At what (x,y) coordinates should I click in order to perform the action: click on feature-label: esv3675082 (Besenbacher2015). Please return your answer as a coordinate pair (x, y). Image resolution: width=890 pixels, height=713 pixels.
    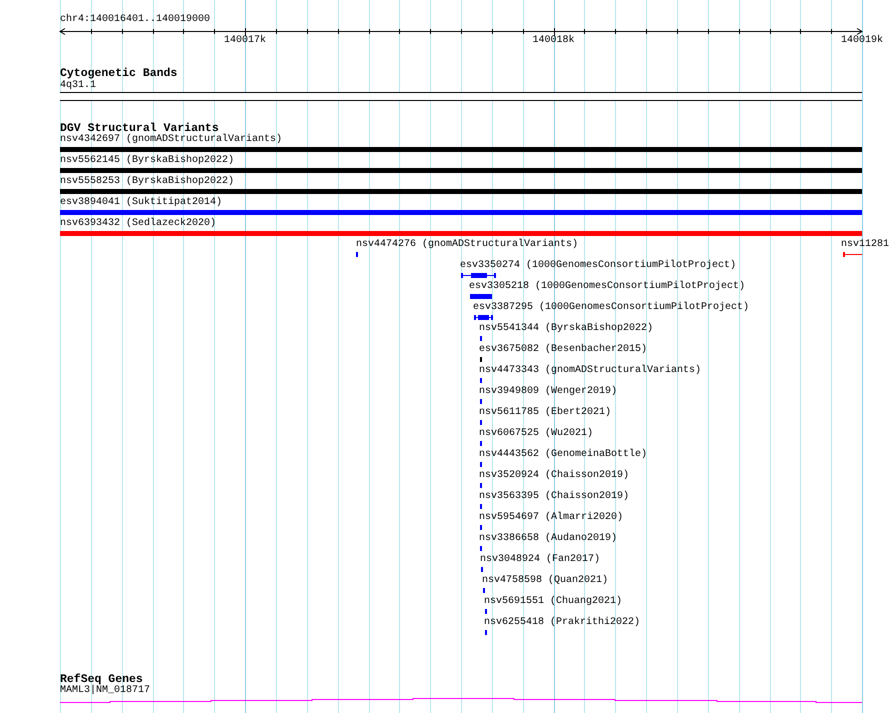
    Looking at the image, I should click on (563, 350).